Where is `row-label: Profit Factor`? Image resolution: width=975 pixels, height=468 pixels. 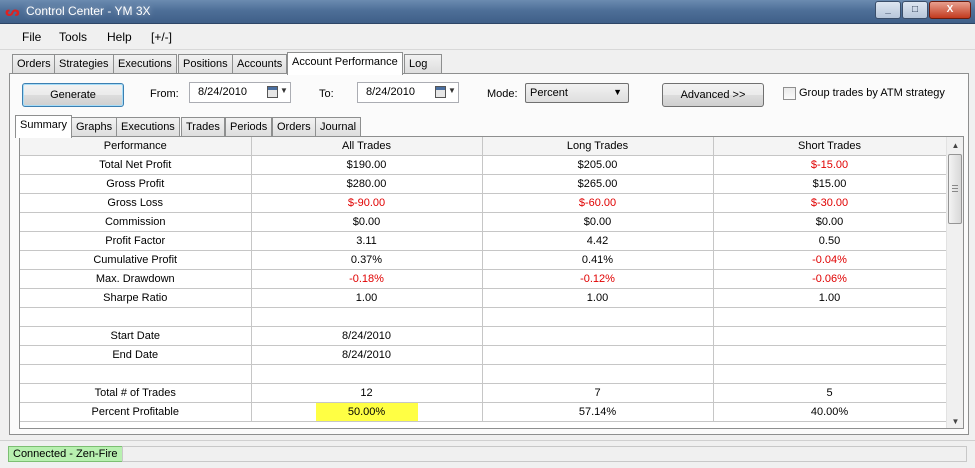
row-label: Profit Factor is located at coordinates (136, 241).